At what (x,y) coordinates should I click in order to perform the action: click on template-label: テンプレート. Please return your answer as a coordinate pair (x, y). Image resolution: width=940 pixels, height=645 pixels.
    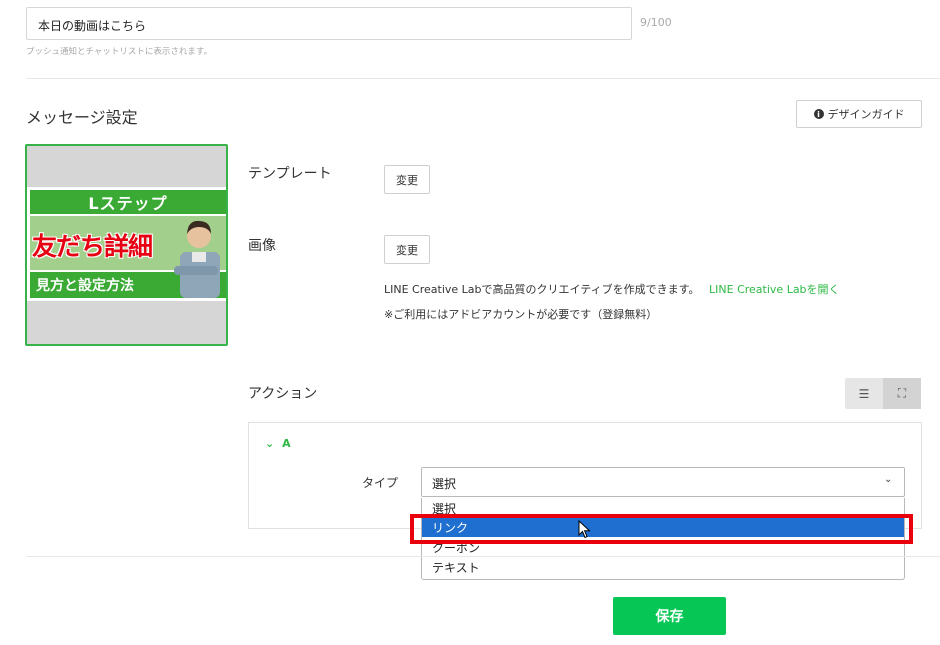
    Looking at the image, I should click on (290, 174).